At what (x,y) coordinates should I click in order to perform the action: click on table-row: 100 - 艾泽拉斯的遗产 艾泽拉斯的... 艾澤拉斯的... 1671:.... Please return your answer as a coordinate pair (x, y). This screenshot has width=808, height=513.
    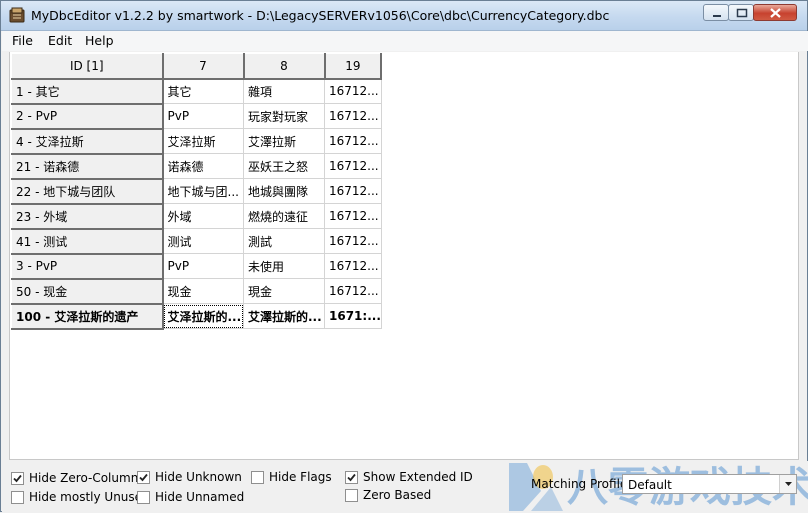
    Looking at the image, I should click on (196, 316).